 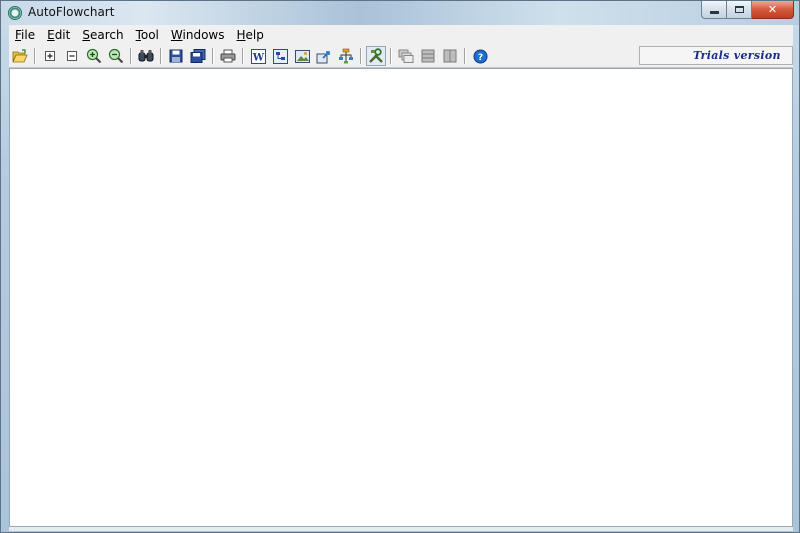 I want to click on trial-version-label: Trials version, so click(x=737, y=55).